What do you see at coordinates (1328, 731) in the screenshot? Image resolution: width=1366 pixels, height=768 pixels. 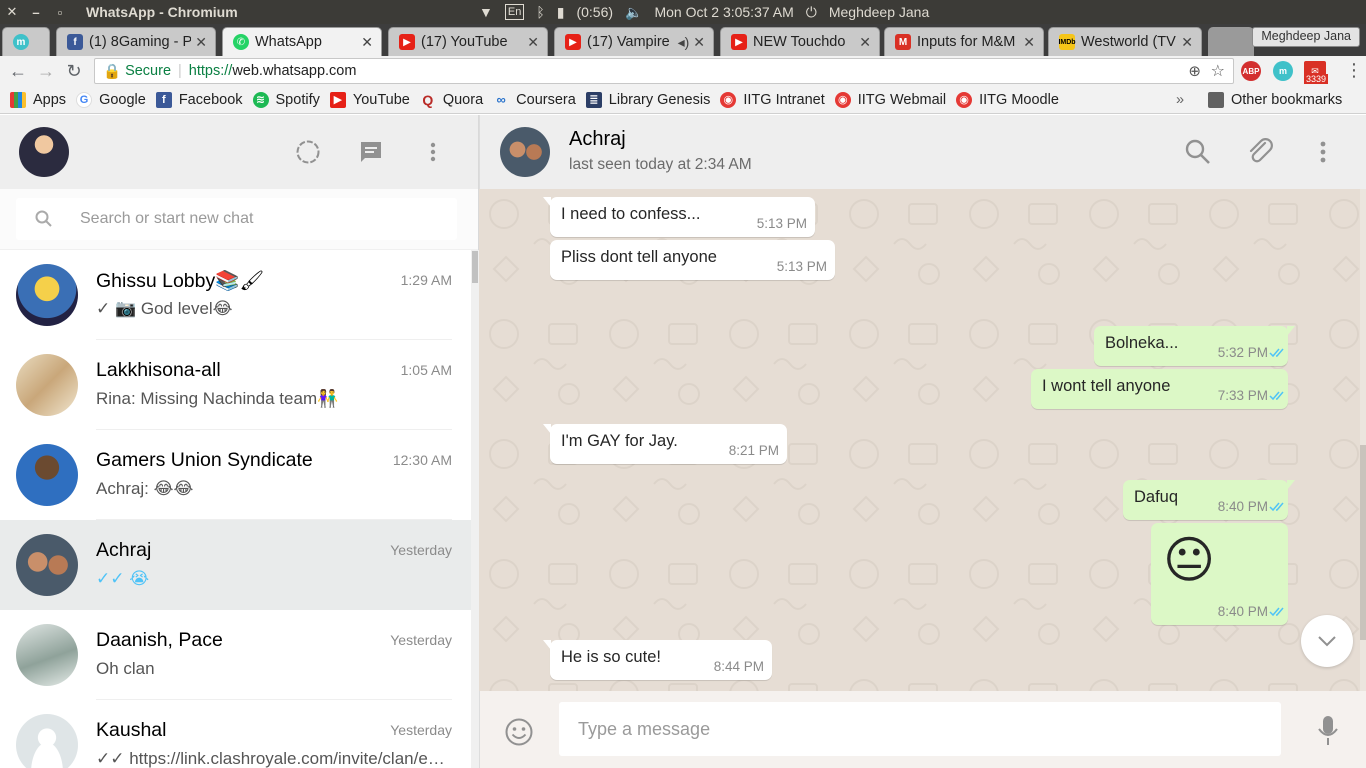 I see `microphone-icon` at bounding box center [1328, 731].